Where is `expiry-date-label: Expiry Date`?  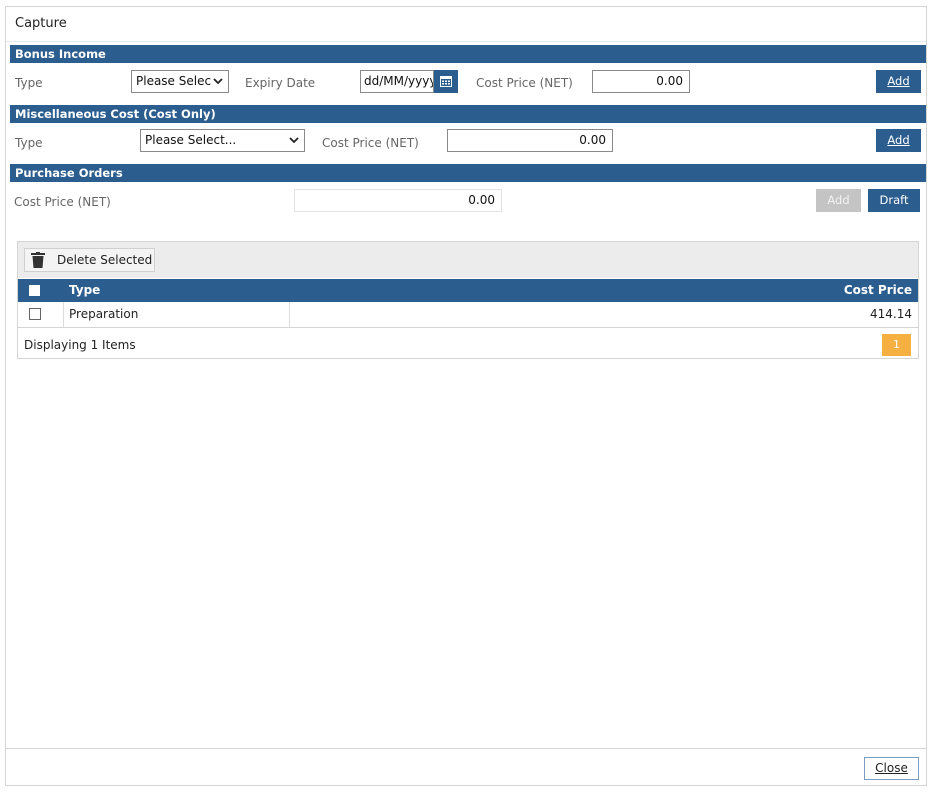 expiry-date-label: Expiry Date is located at coordinates (280, 83).